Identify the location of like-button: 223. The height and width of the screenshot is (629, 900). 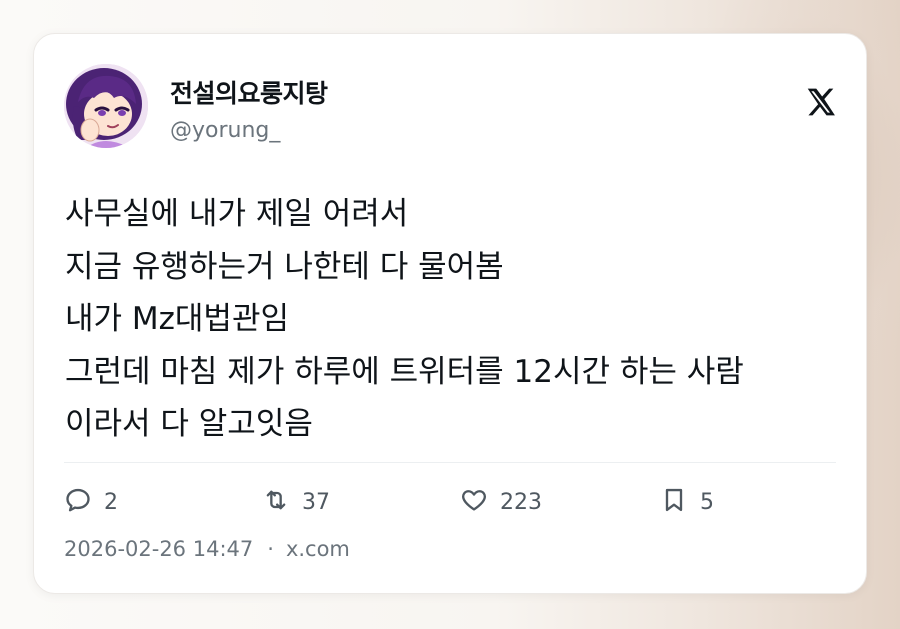
(501, 502).